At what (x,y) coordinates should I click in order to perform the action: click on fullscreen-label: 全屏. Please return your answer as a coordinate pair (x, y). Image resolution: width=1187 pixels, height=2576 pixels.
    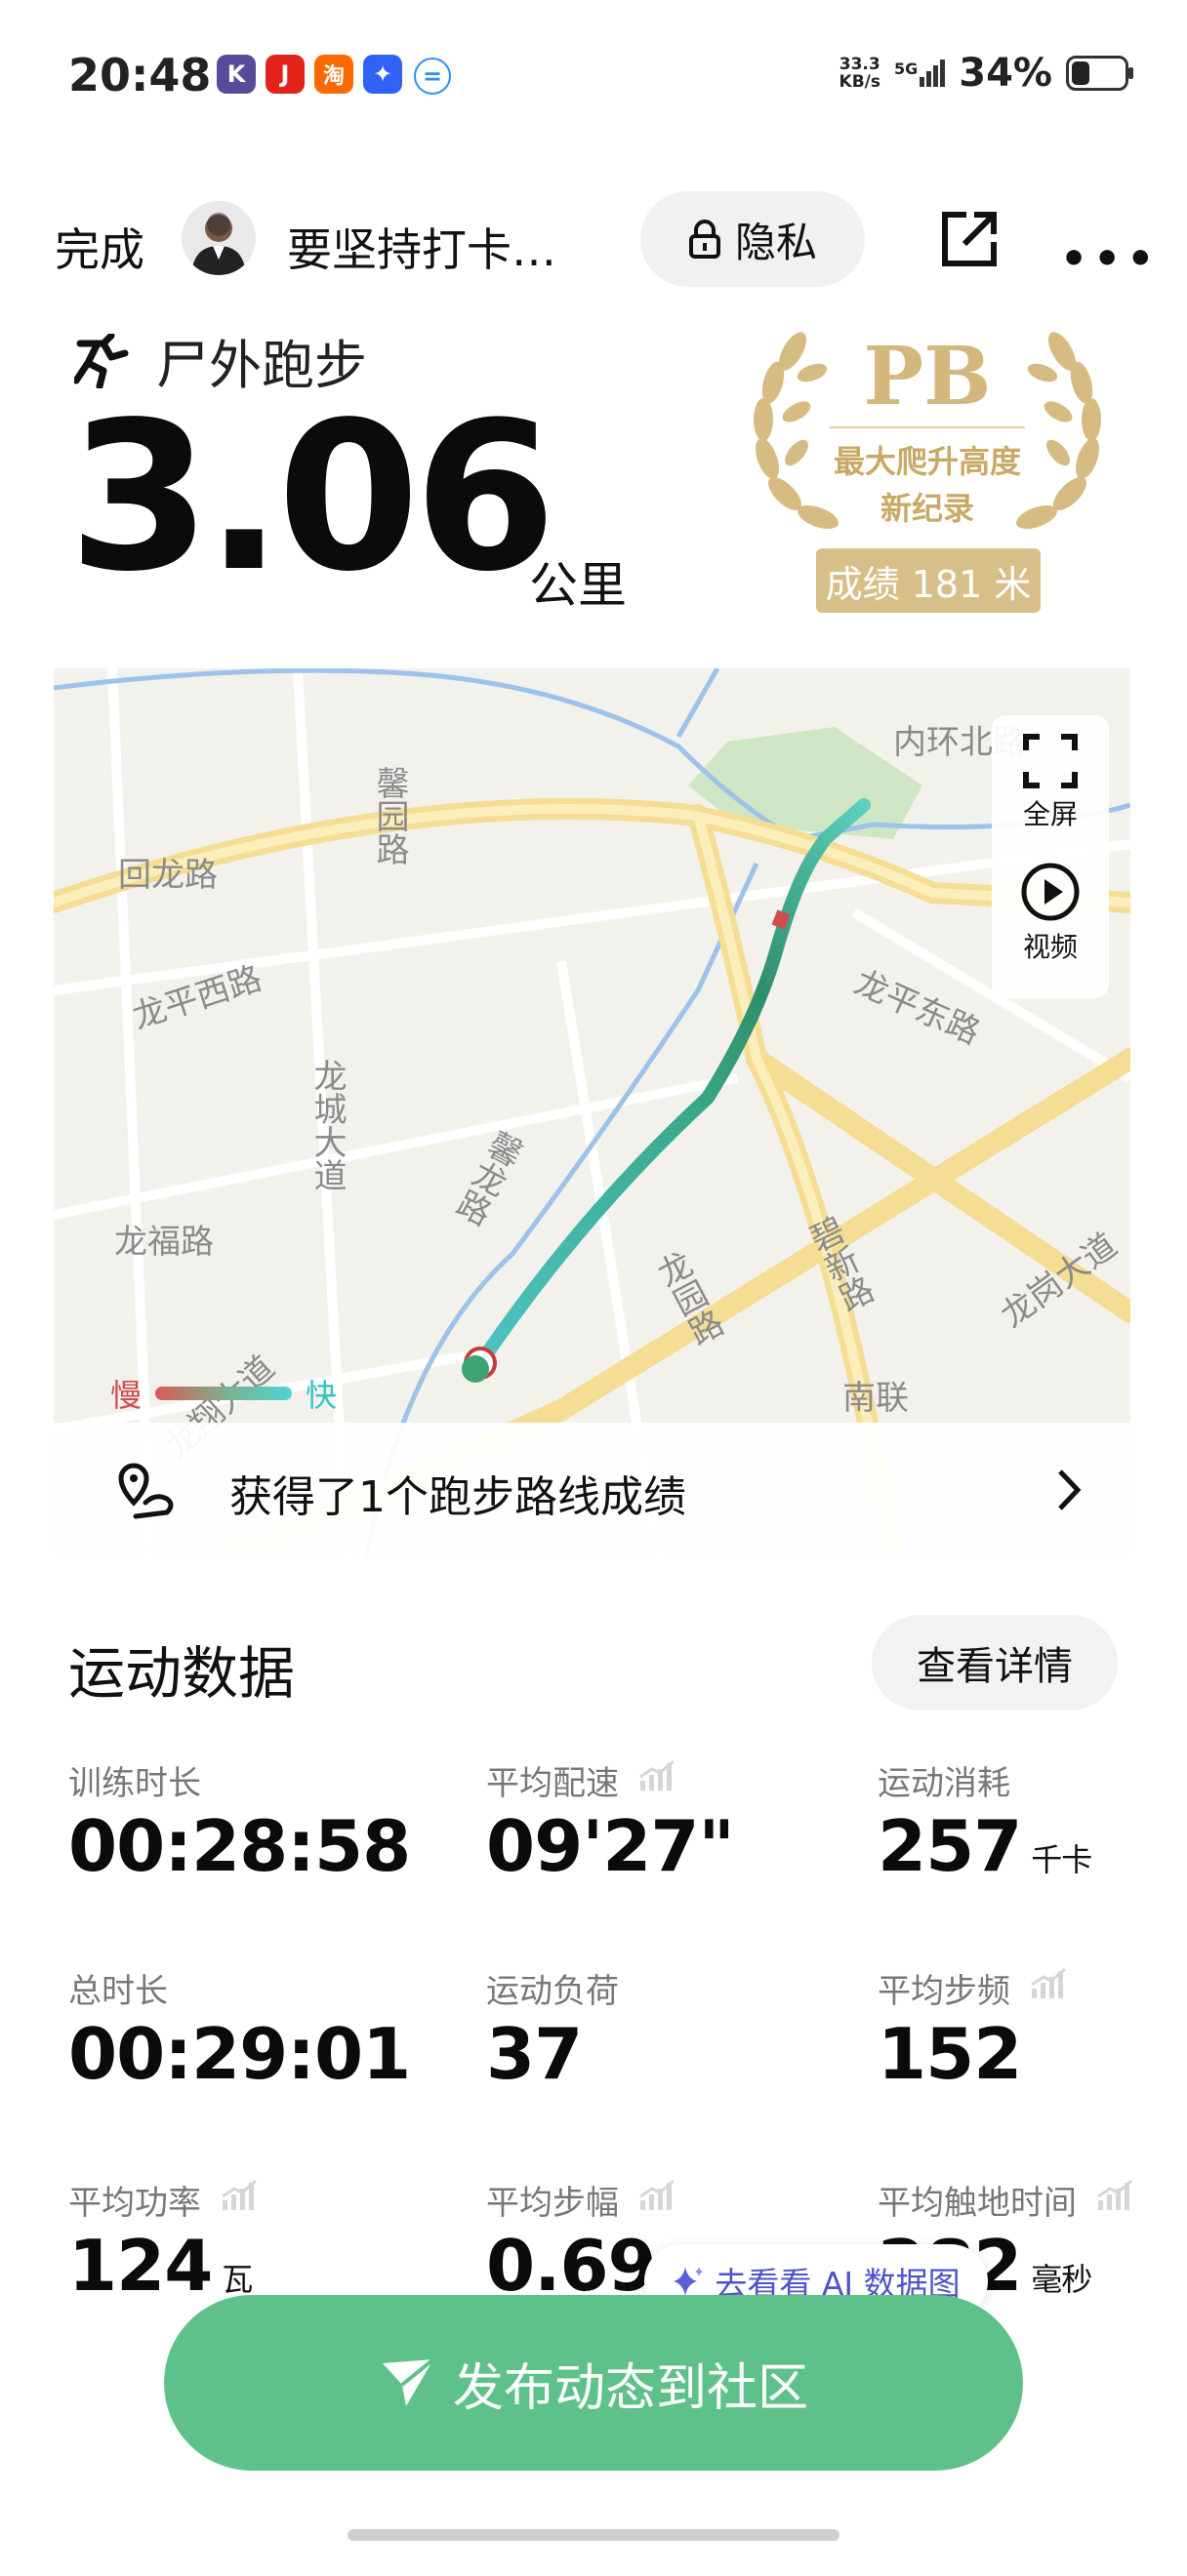
    Looking at the image, I should click on (1050, 814).